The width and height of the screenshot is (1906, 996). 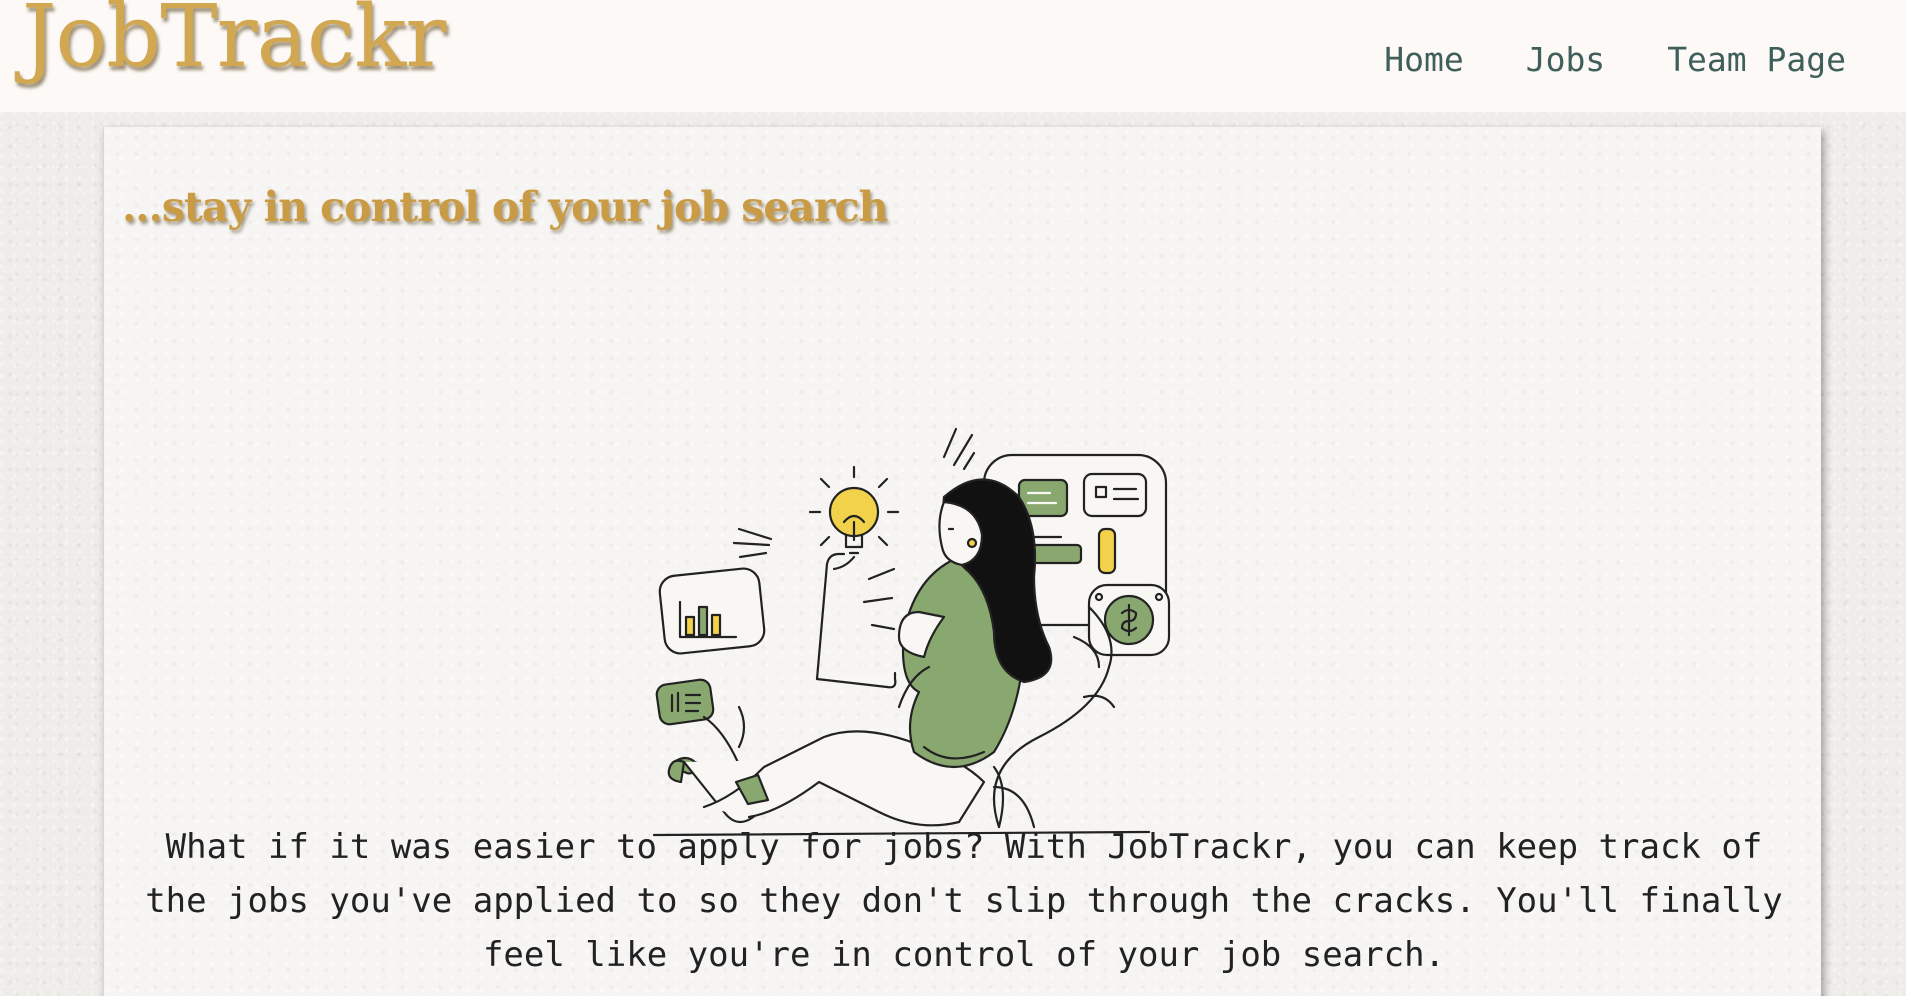 What do you see at coordinates (1756, 59) in the screenshot?
I see `nav-link-team-page: Team Page` at bounding box center [1756, 59].